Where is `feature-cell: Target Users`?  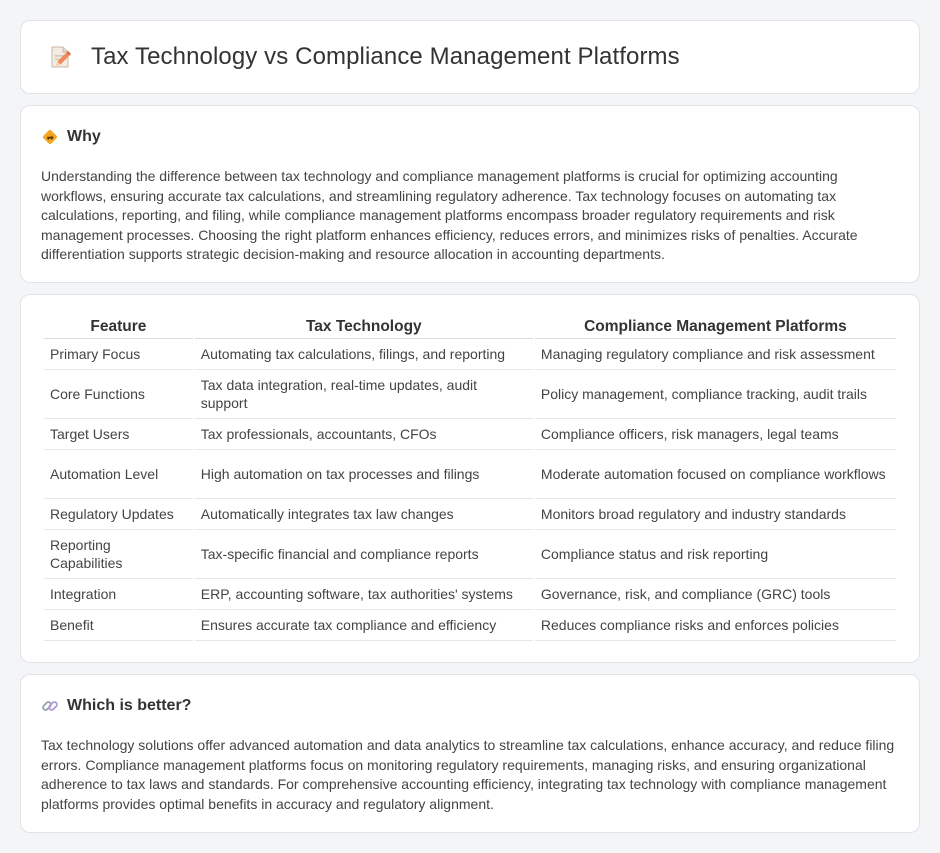
feature-cell: Target Users is located at coordinates (118, 434).